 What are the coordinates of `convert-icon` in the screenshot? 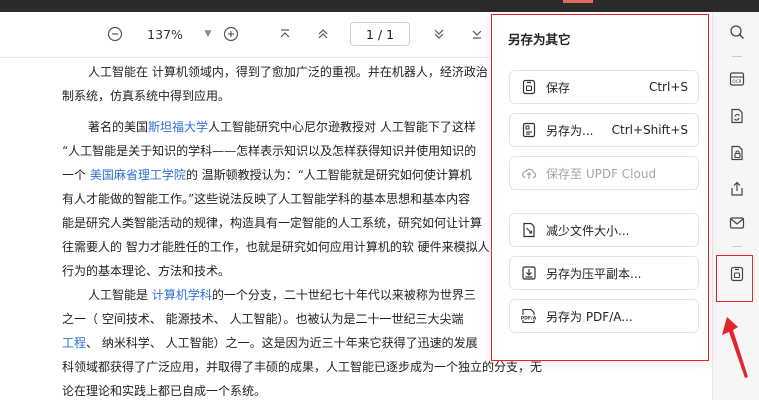 It's located at (737, 116).